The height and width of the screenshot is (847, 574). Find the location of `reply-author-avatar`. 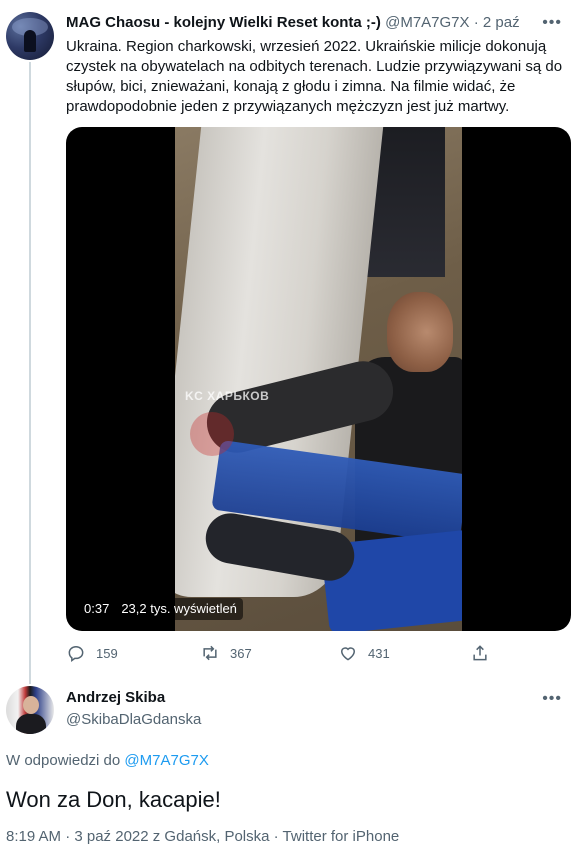

reply-author-avatar is located at coordinates (30, 710).